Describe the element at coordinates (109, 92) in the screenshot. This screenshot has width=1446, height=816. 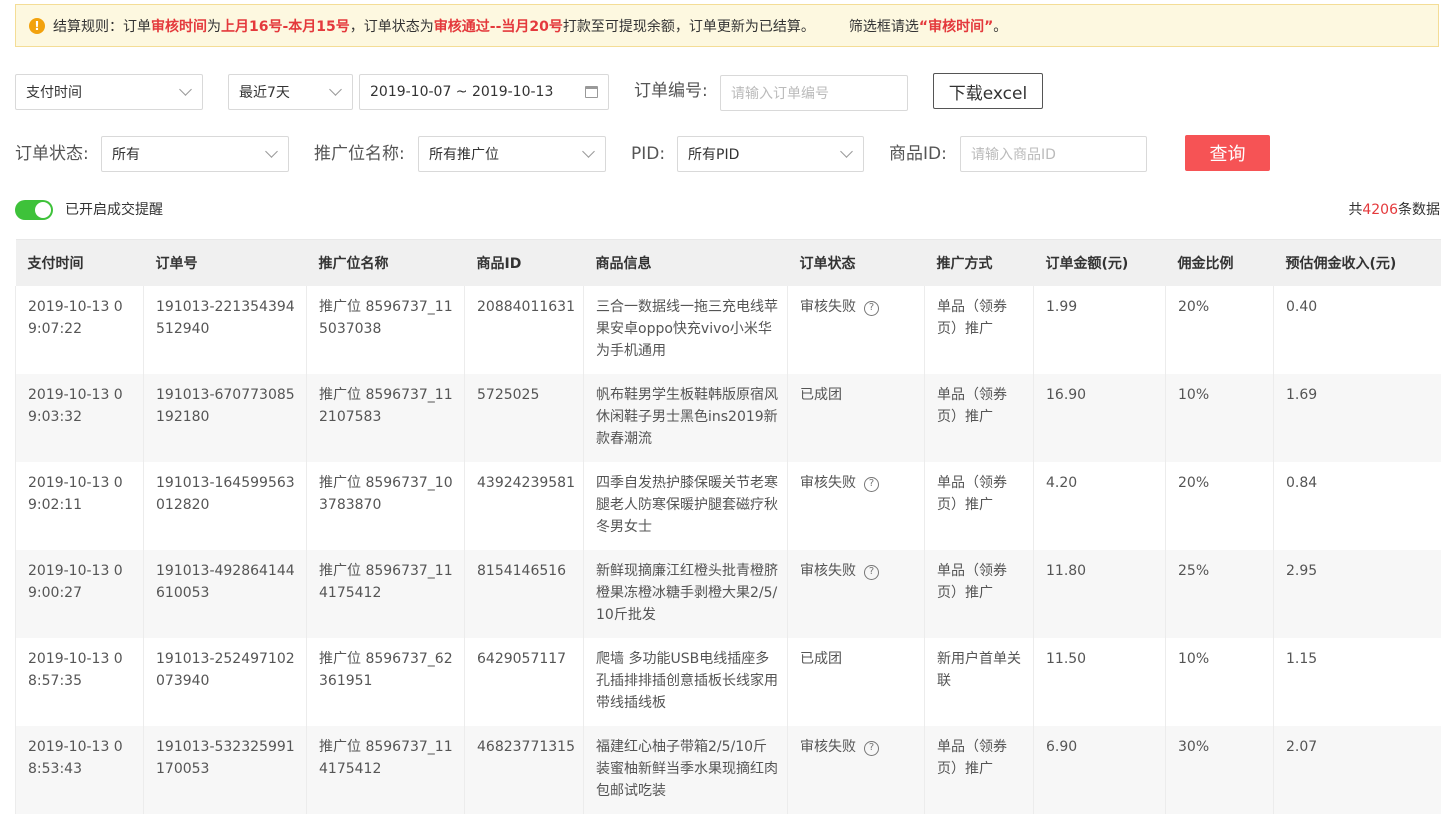
I see `time-type-select: 支付时间` at that location.